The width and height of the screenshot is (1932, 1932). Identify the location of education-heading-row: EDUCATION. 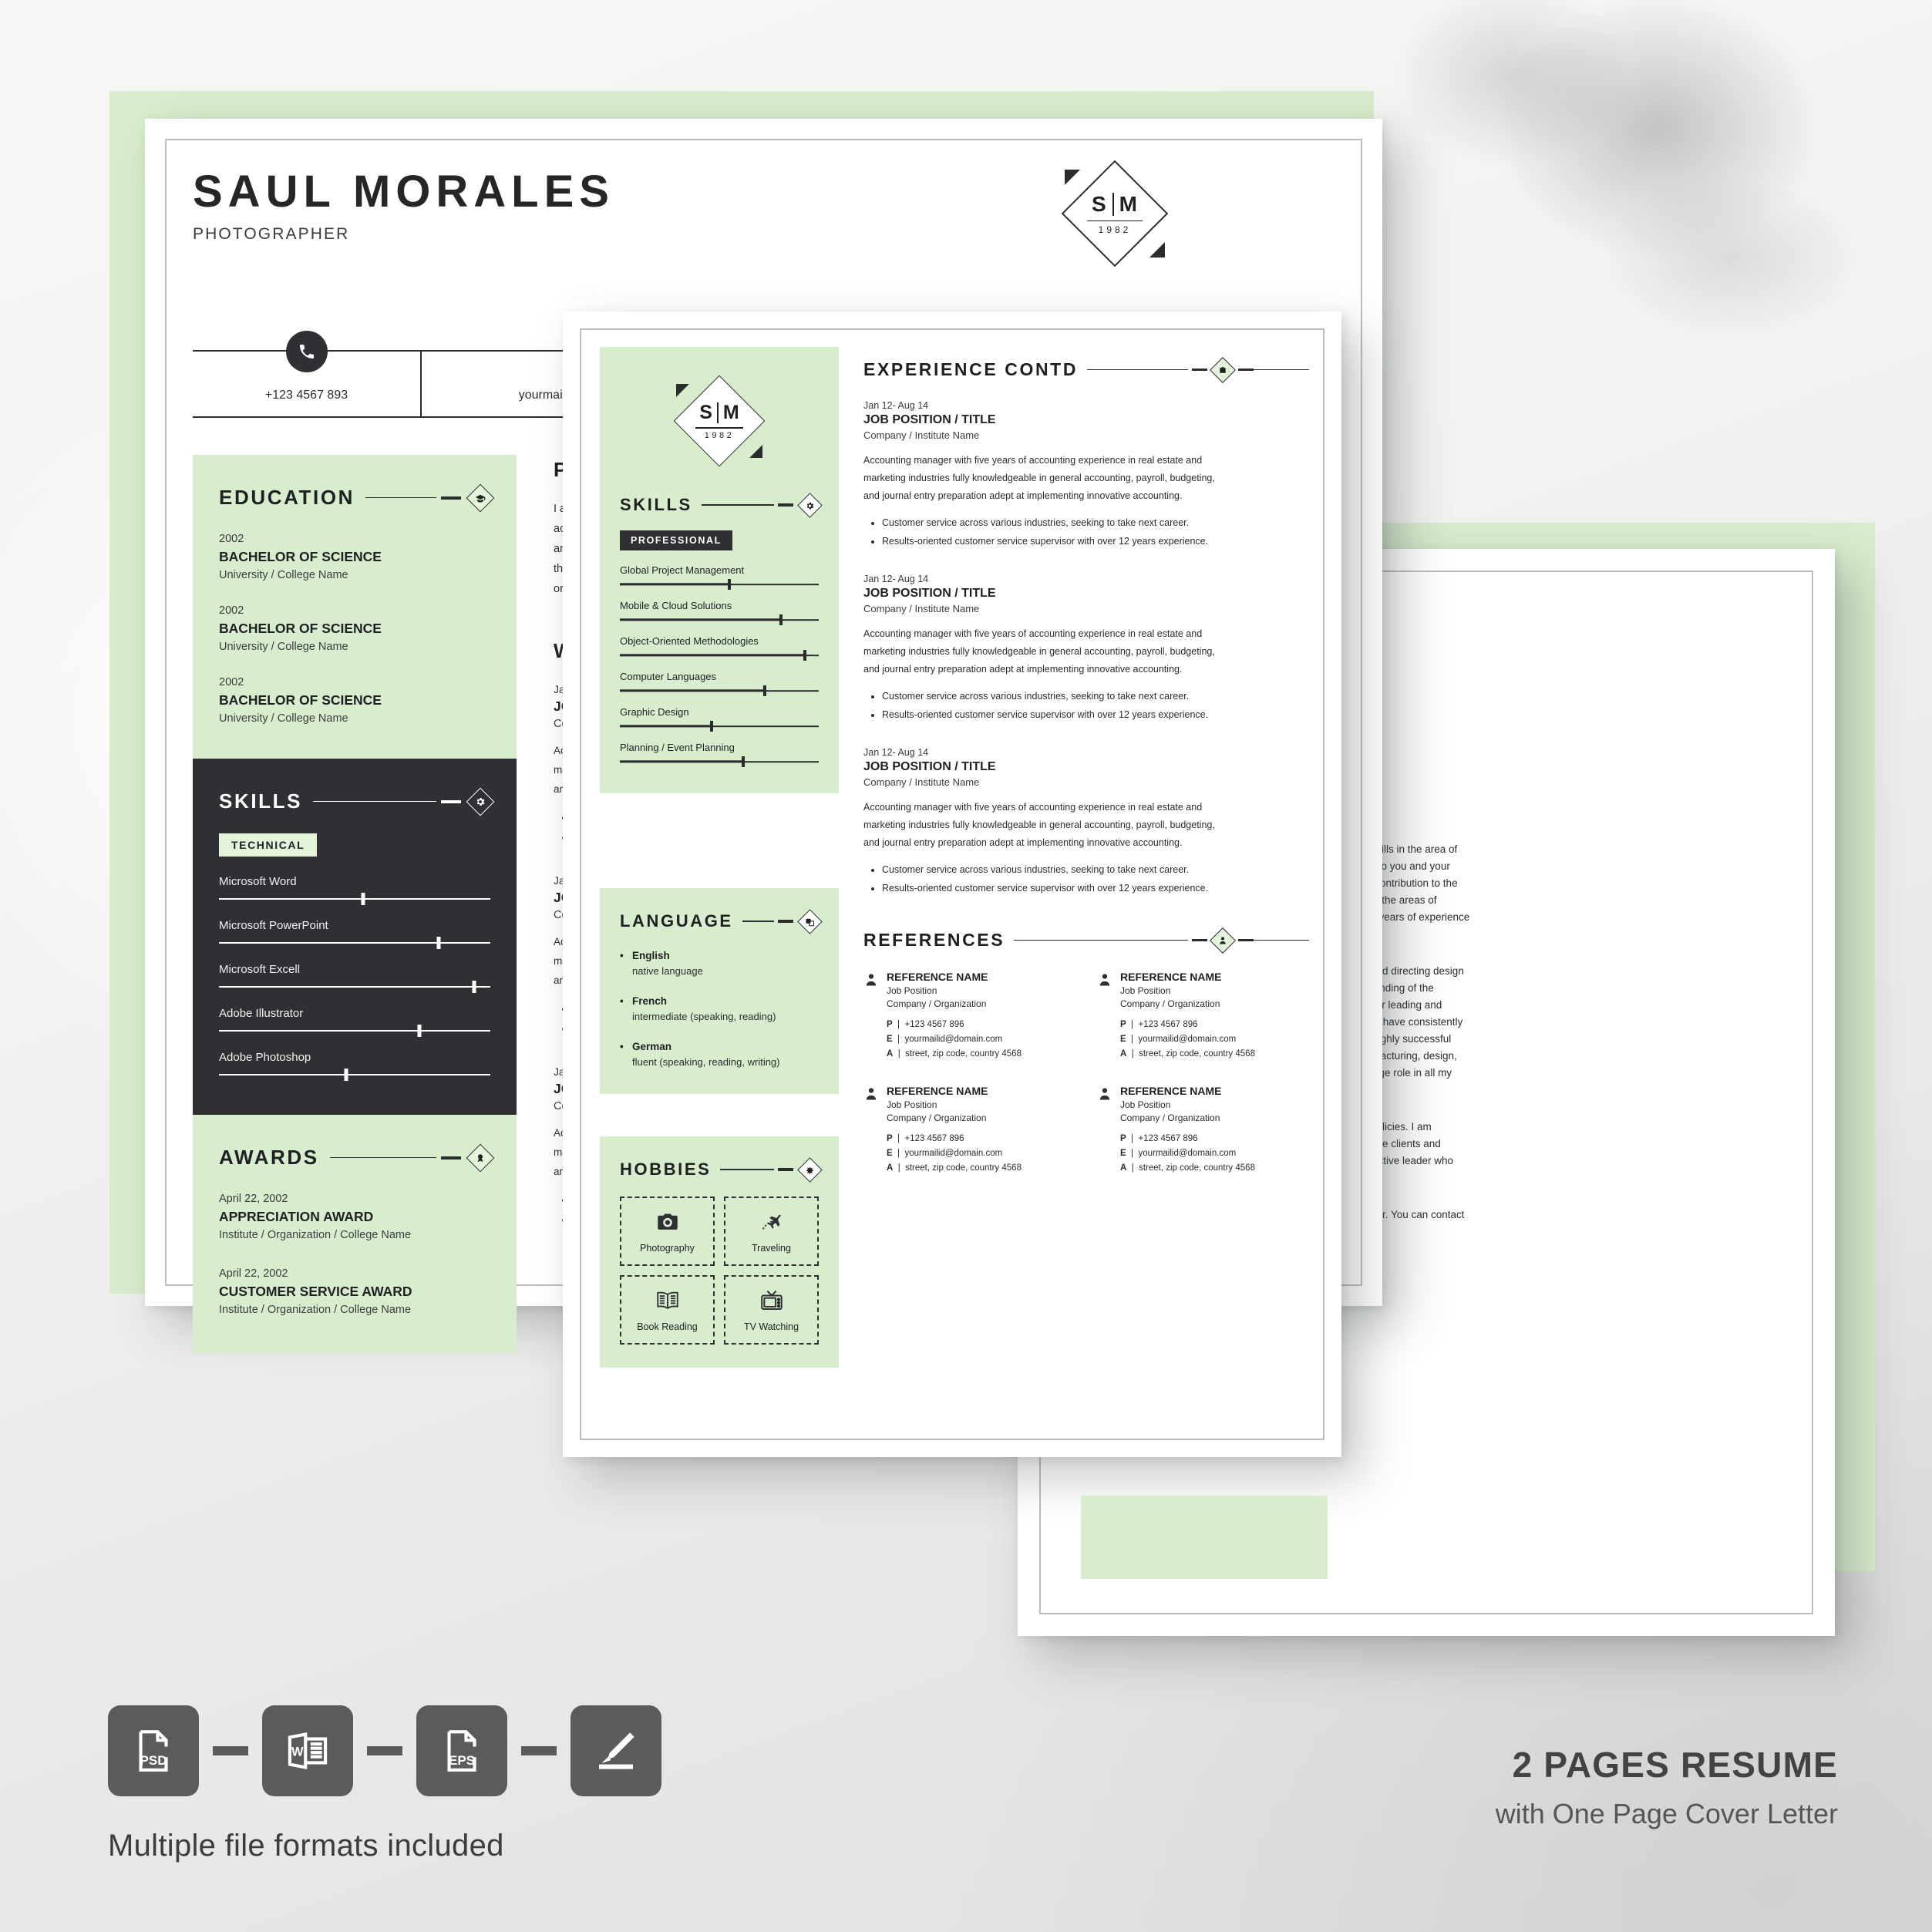
(357, 497).